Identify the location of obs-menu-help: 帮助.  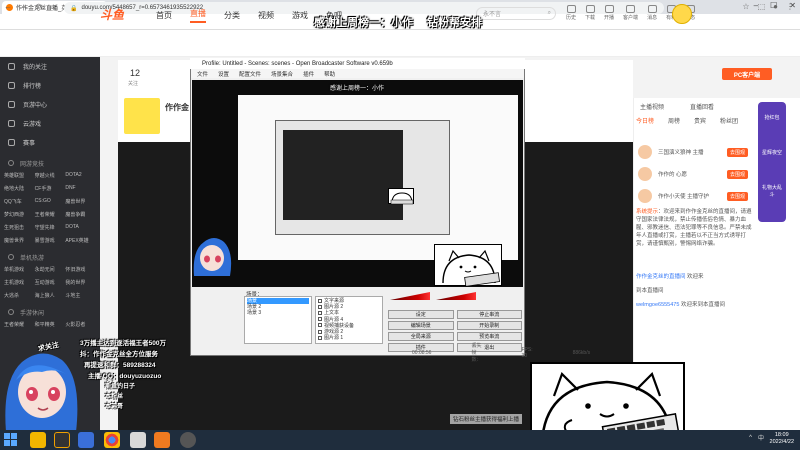
(329, 74).